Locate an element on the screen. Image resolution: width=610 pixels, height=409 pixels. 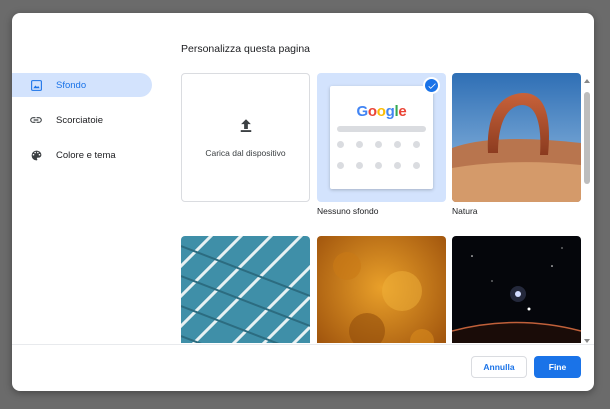
done-button: Fine is located at coordinates (557, 367).